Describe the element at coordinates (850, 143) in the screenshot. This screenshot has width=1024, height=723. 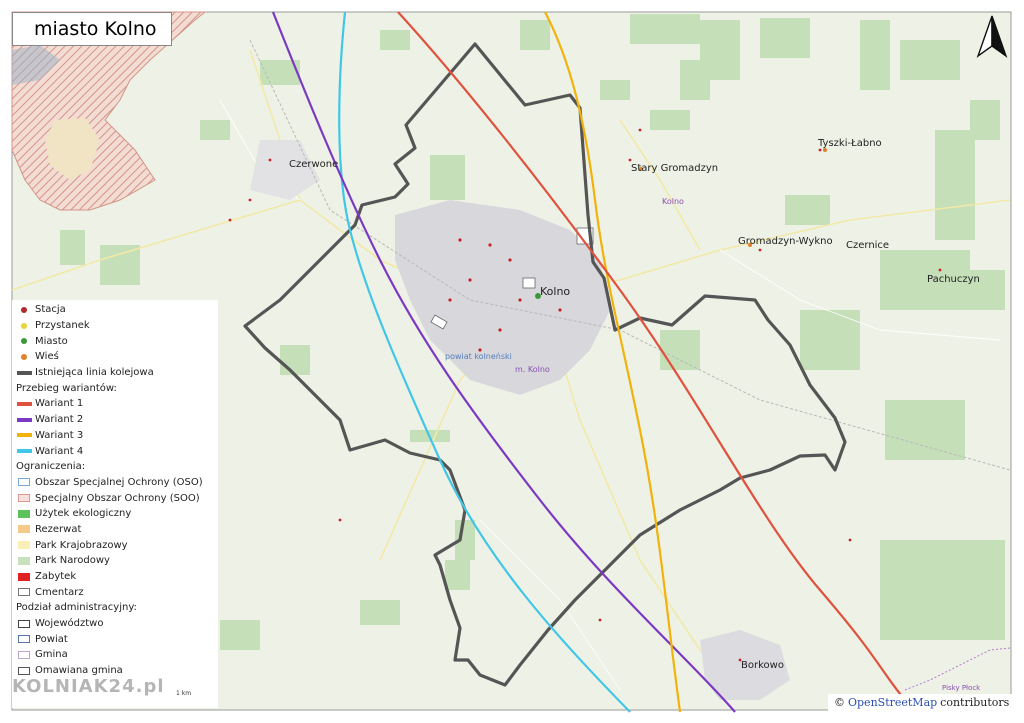
I see `place-label-tyszki-labno: Tyszki-Łabno` at that location.